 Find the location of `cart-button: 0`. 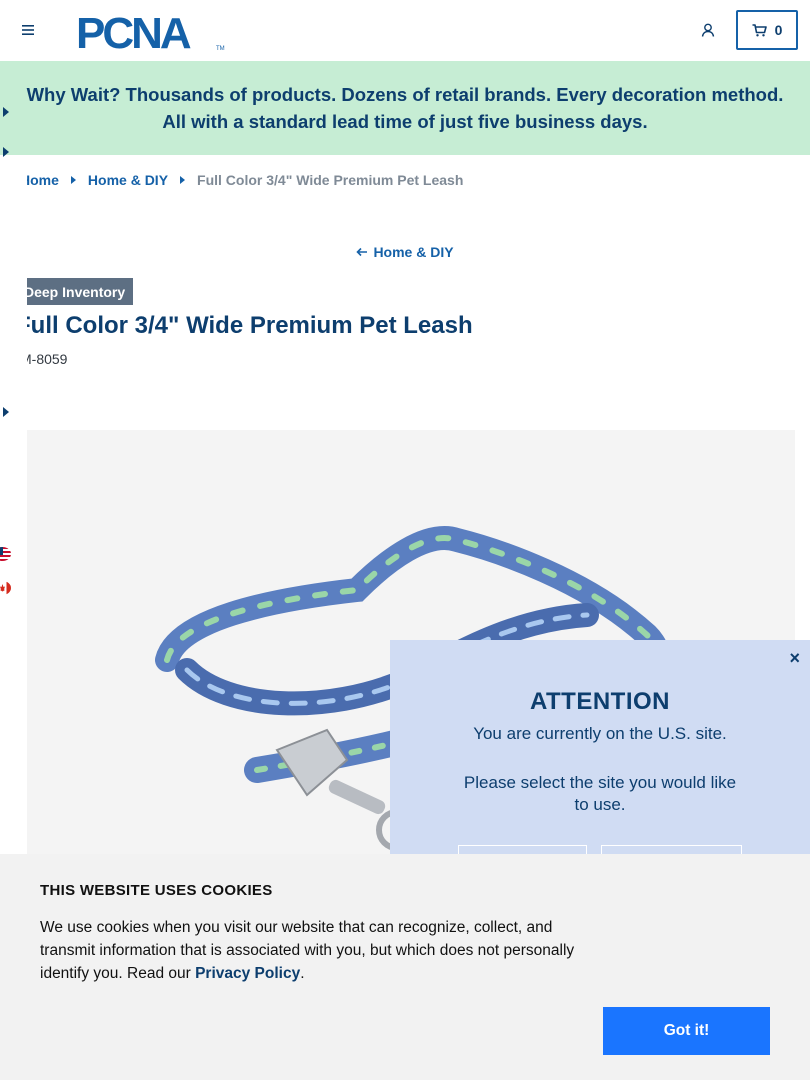

cart-button: 0 is located at coordinates (767, 30).